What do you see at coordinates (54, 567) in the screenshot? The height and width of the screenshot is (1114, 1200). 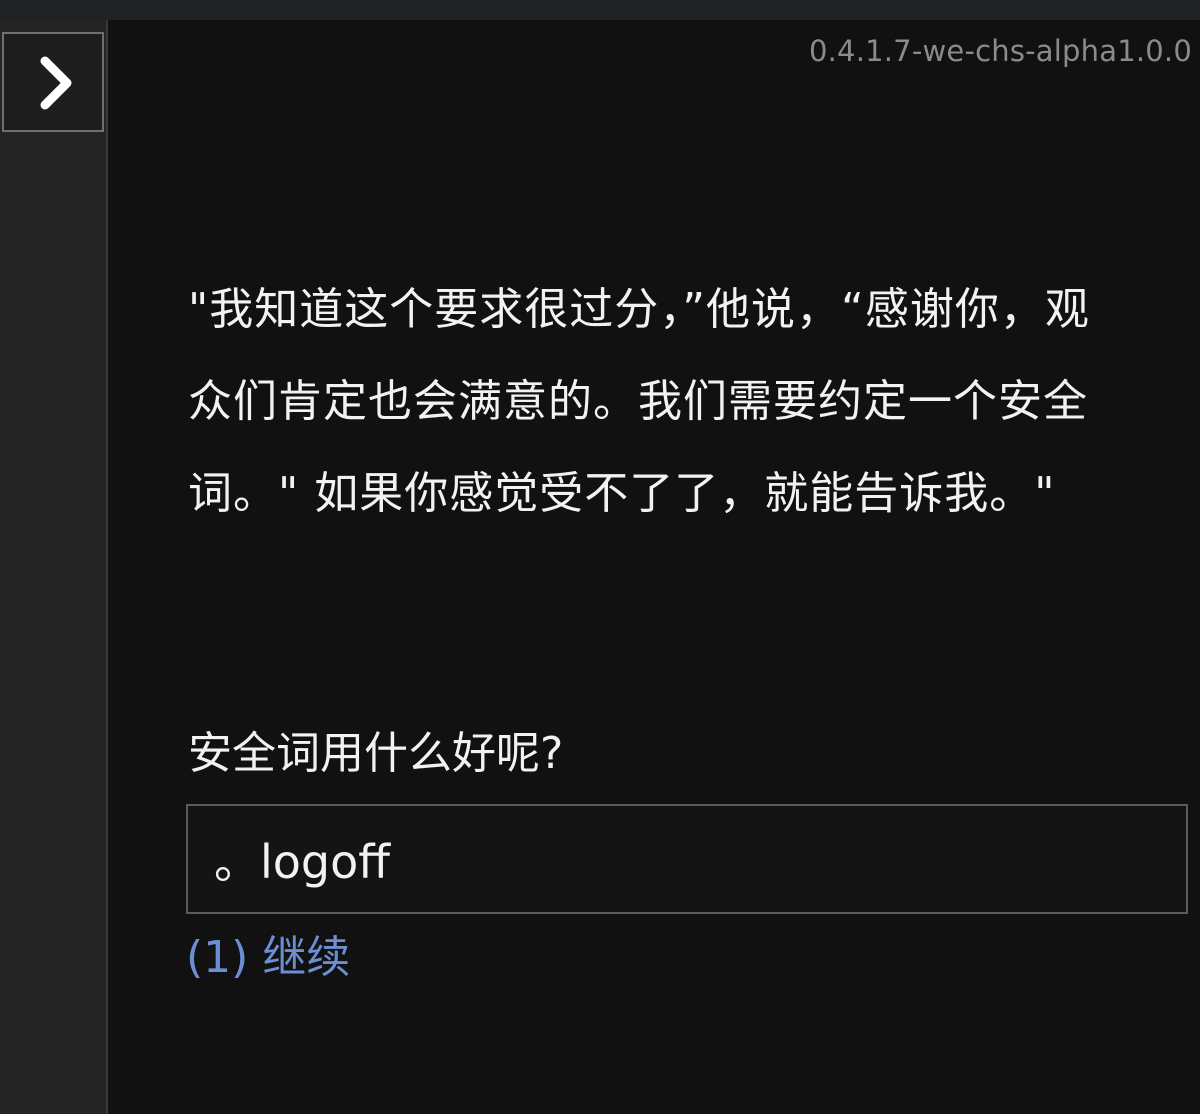 I see `sidebar` at bounding box center [54, 567].